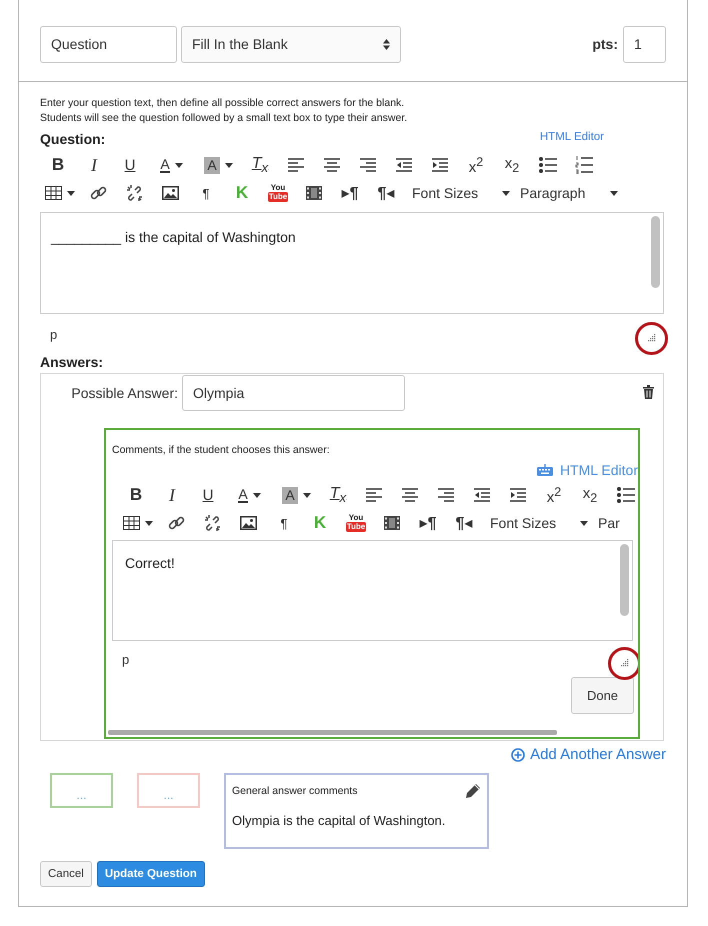  I want to click on numbered-list-icon, so click(584, 165).